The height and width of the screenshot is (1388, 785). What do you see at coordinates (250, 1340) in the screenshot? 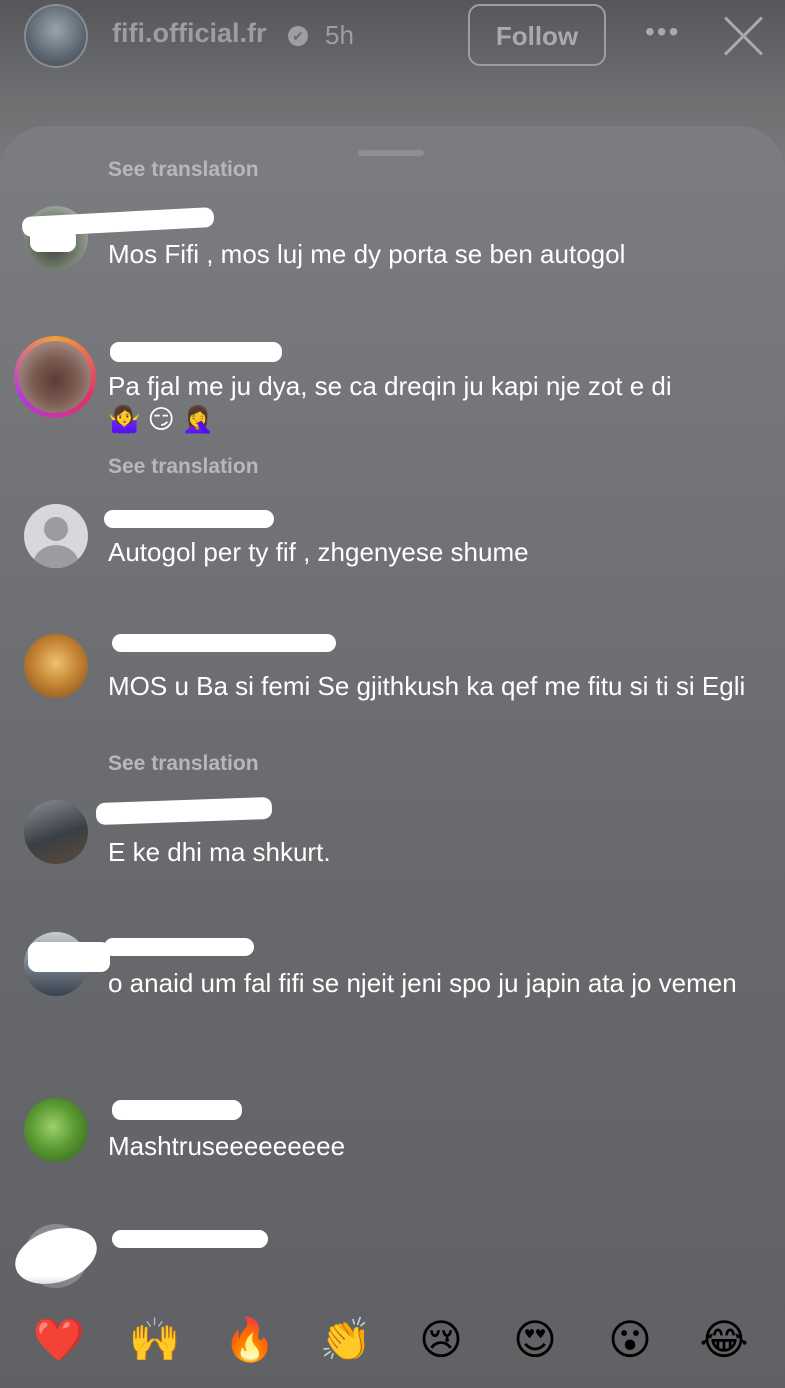
I see `fire-reaction: 🔥` at bounding box center [250, 1340].